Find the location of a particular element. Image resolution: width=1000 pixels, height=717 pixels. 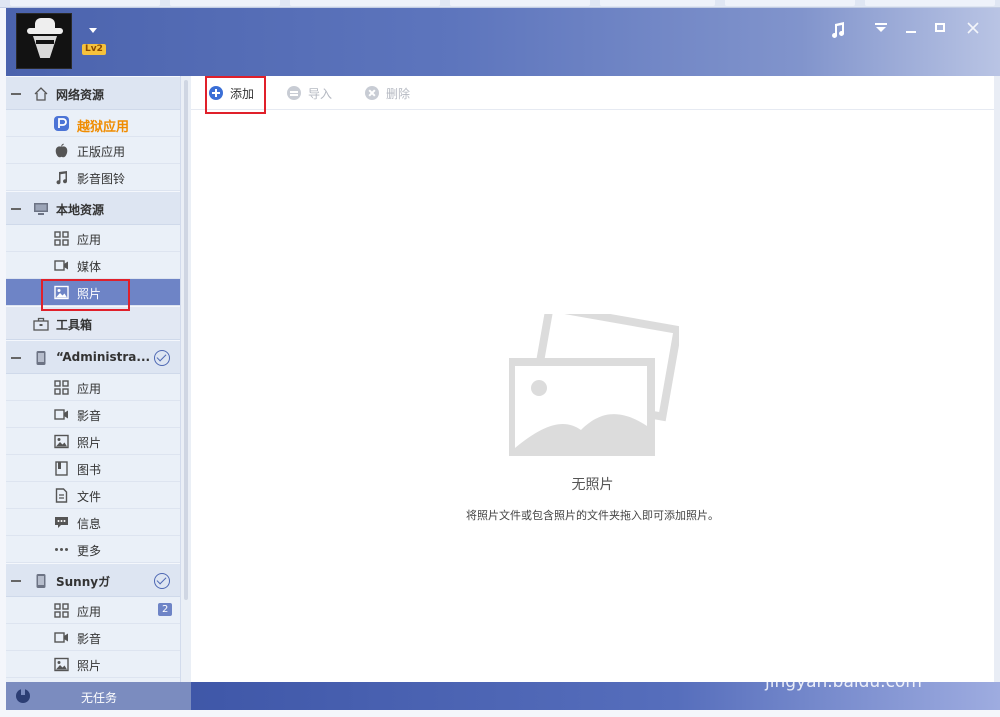

delete-button-label: 删除 is located at coordinates (398, 93).